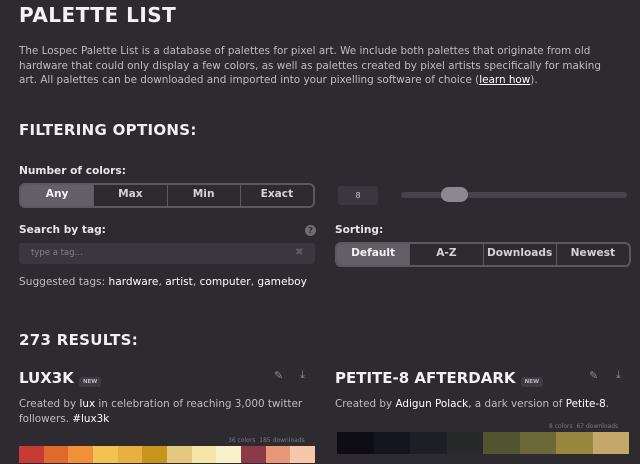 This screenshot has height=464, width=640. What do you see at coordinates (90, 419) in the screenshot?
I see `hashtag-link: #lux3k` at bounding box center [90, 419].